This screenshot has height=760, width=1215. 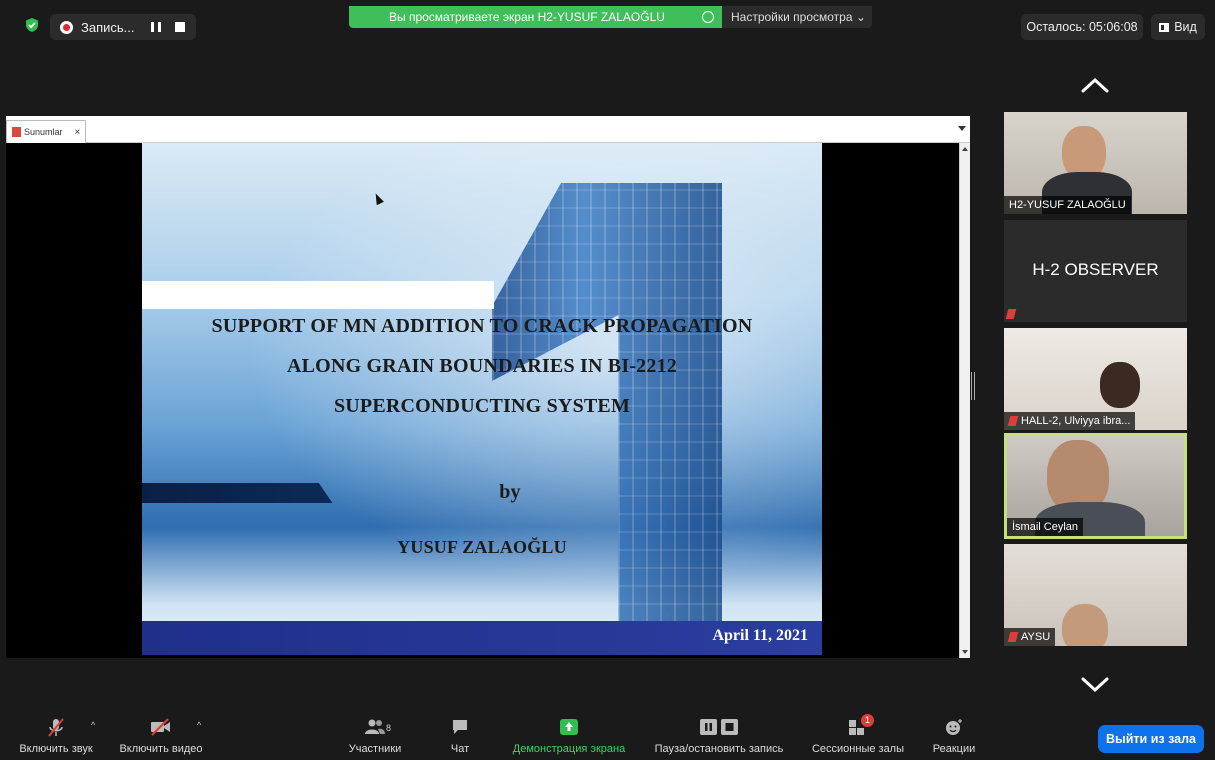 What do you see at coordinates (962, 128) in the screenshot?
I see `tab-list-dropdown-icon` at bounding box center [962, 128].